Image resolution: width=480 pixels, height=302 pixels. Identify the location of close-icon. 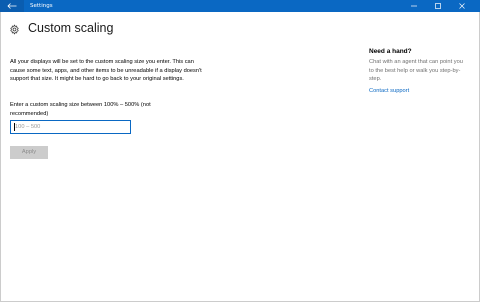
(462, 6).